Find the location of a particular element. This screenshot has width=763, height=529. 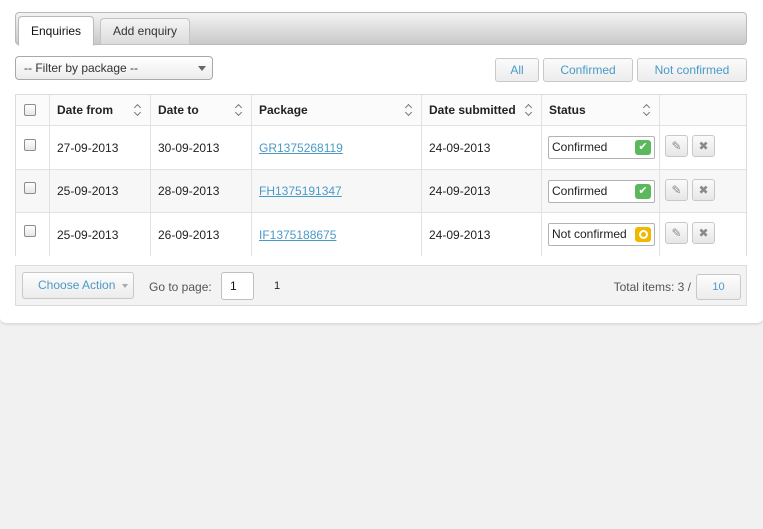

tab-bar: Enquiries Add enquiry is located at coordinates (381, 29).